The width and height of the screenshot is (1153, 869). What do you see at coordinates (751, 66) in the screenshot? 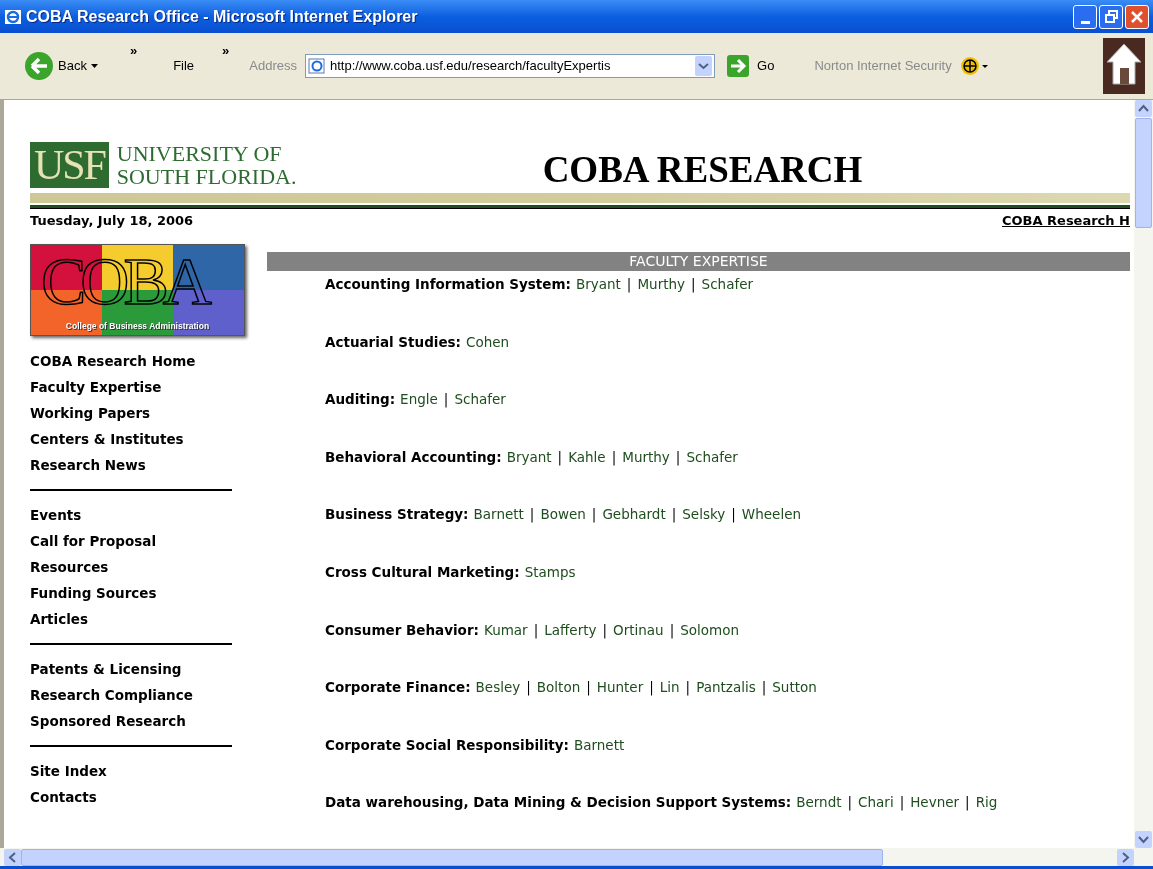
I see `go-button: Go` at bounding box center [751, 66].